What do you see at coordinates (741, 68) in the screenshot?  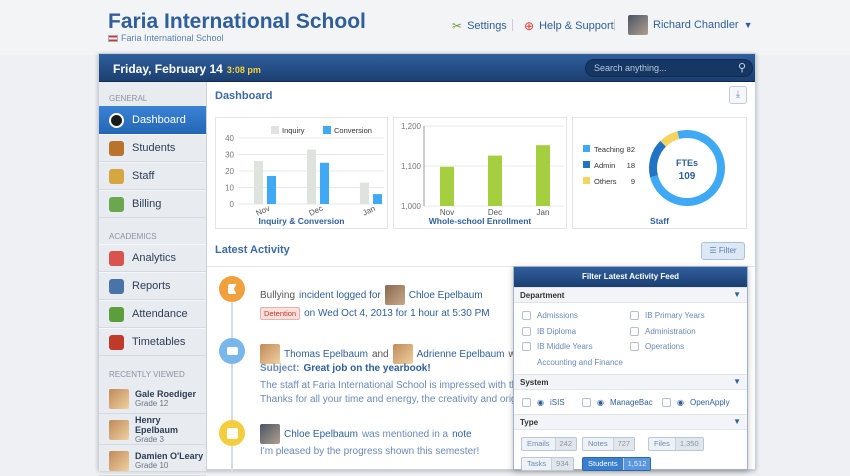 I see `search-icon: ⚲` at bounding box center [741, 68].